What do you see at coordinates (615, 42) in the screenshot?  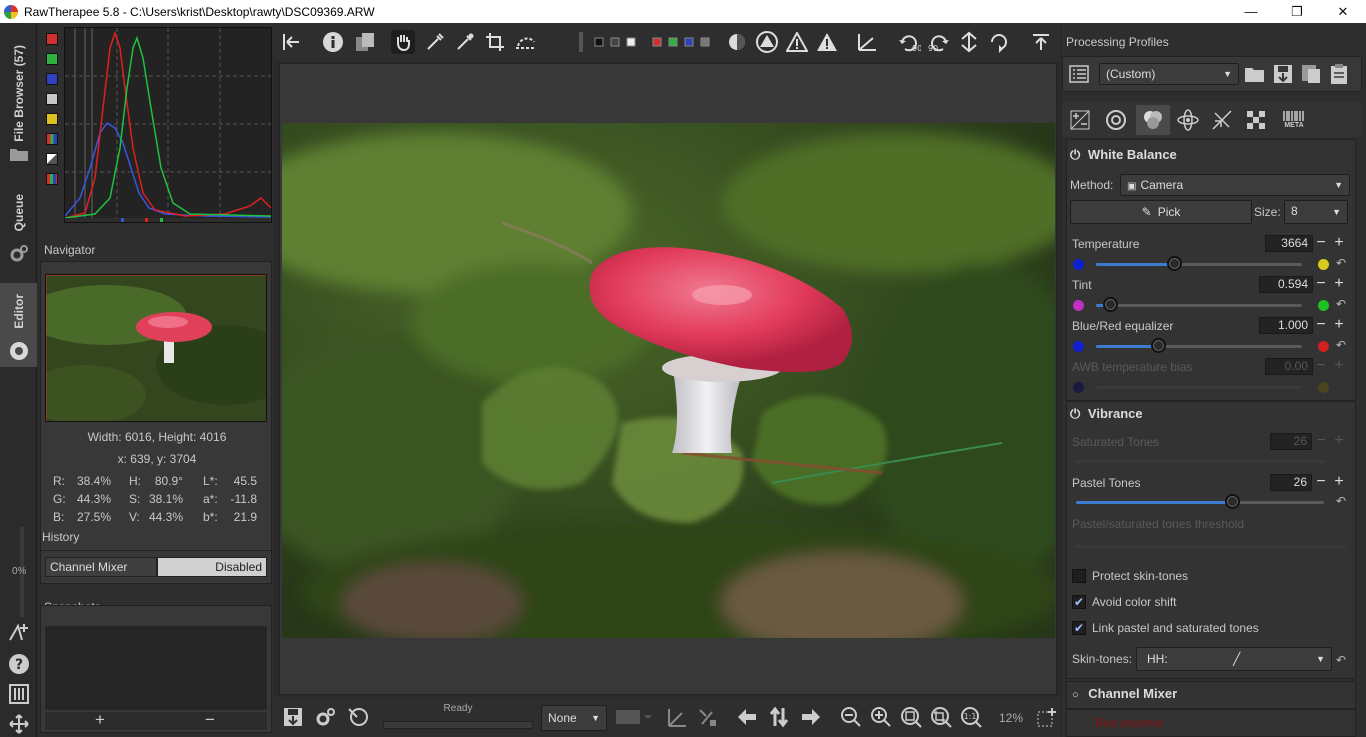 I see `preview-dark-gray-icon` at bounding box center [615, 42].